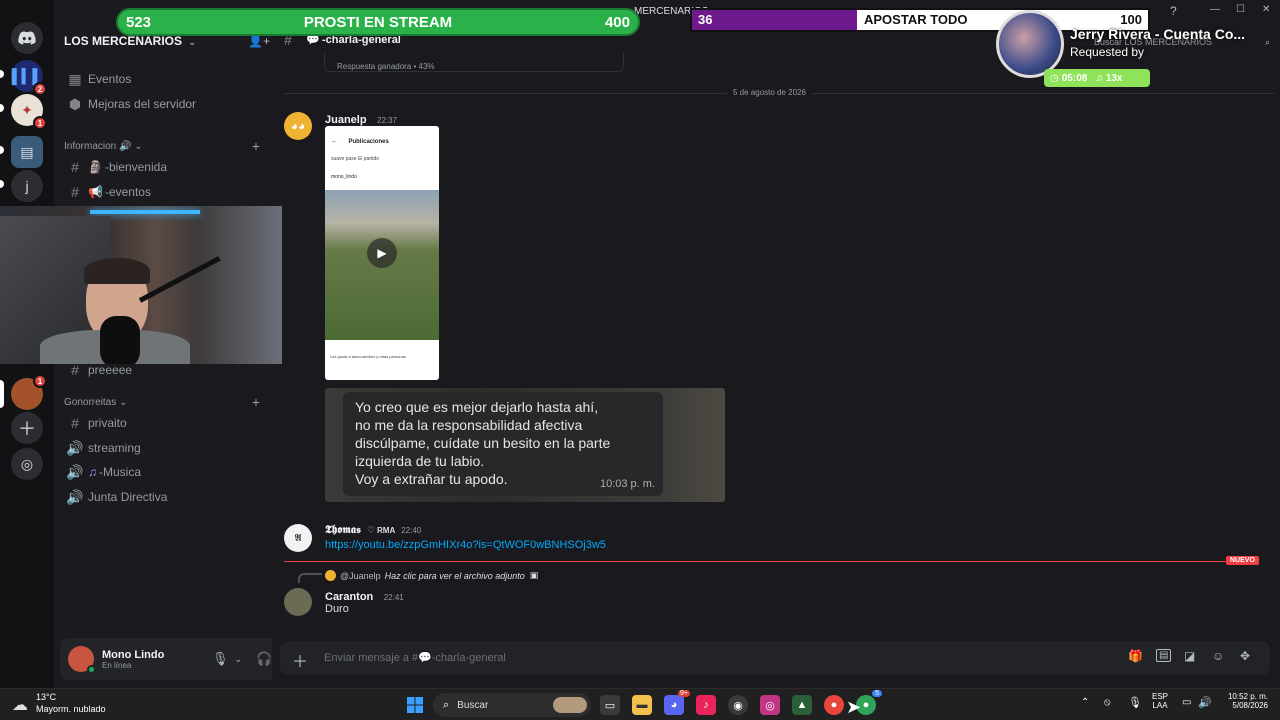 This screenshot has width=1280, height=720. I want to click on bubble-line: izquierda de tu labio., so click(420, 461).